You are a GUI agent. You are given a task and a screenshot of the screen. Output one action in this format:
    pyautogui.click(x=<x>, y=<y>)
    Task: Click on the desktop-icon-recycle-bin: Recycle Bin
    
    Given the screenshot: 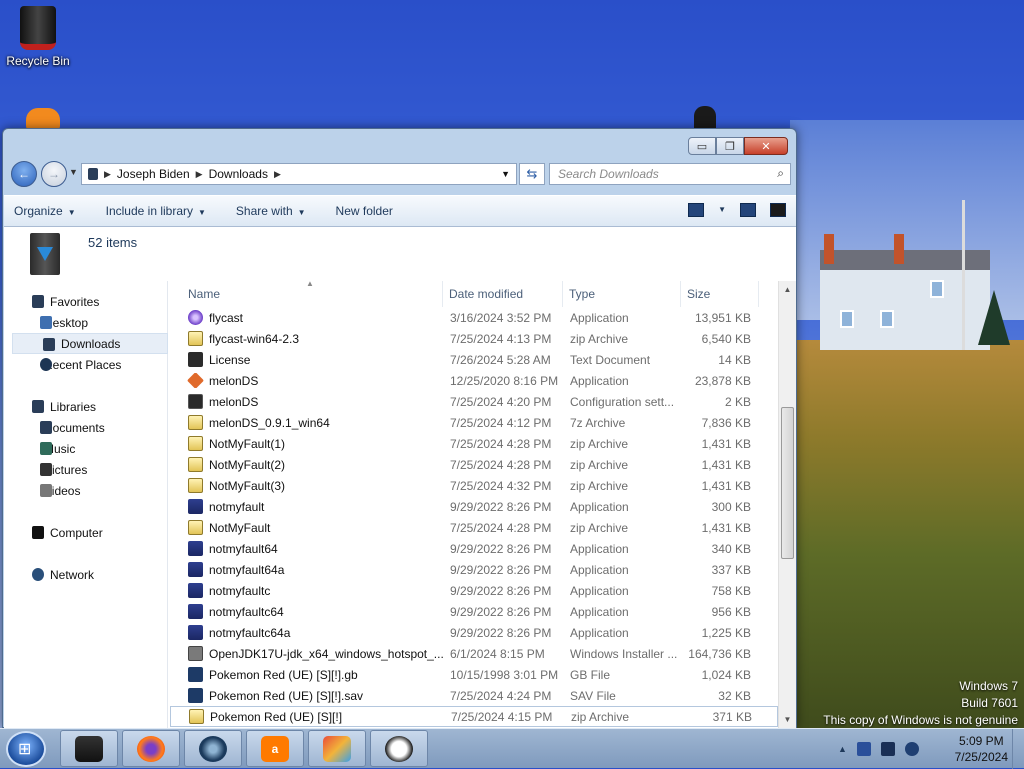 What is the action you would take?
    pyautogui.click(x=38, y=37)
    